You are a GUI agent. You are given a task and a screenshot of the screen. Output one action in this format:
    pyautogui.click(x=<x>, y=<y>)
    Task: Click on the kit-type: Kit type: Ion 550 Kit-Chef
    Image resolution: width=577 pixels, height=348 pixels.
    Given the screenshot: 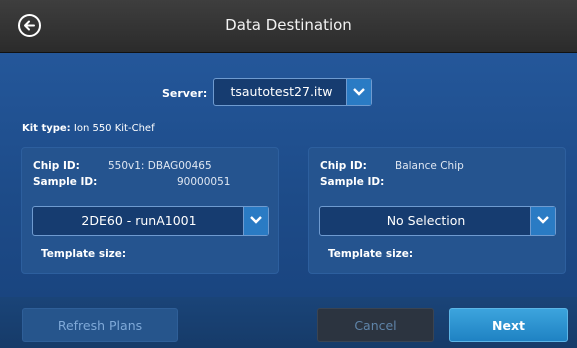 What is the action you would take?
    pyautogui.click(x=88, y=128)
    